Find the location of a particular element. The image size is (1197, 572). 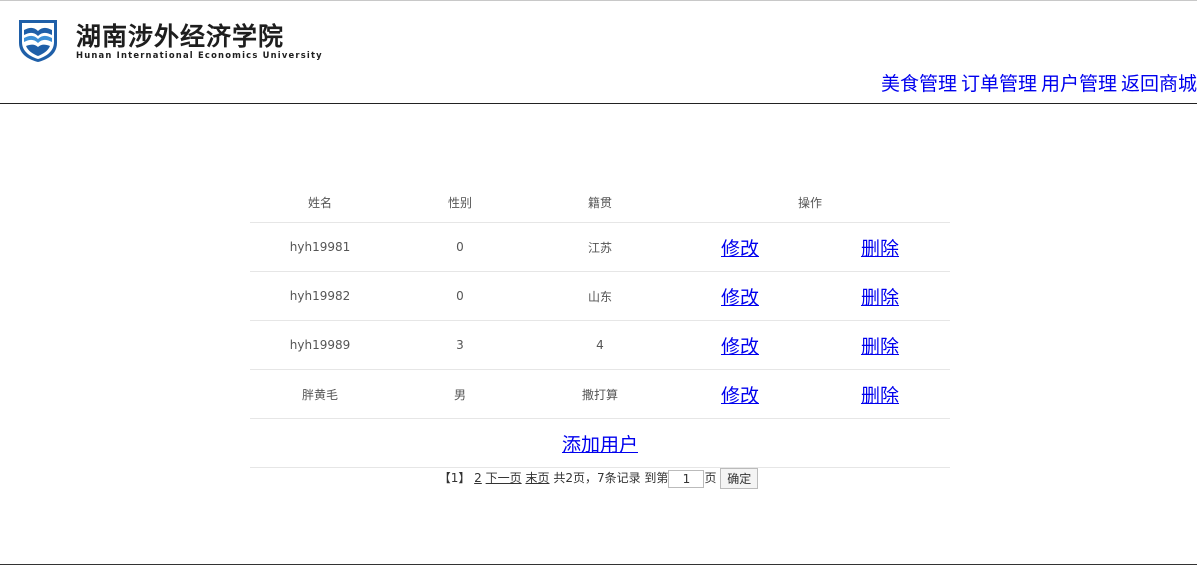

top-nav: 美食管理 订单管理 用户管理 返回商城 is located at coordinates (1037, 82).